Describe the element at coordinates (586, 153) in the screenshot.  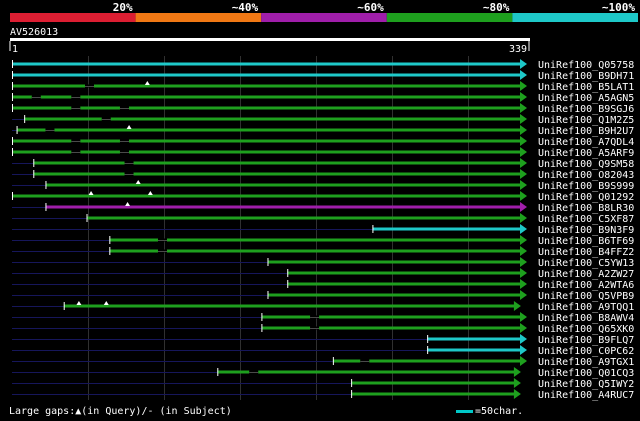
I see `hit-label: UniRef100_A5ARF9` at that location.